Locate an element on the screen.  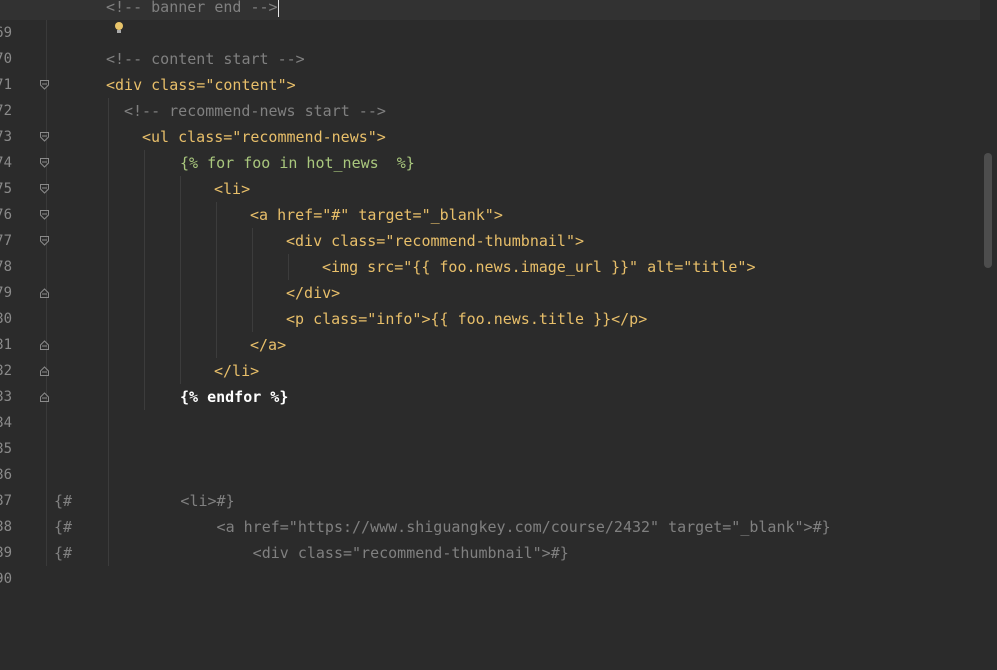
code-line: 80 </div> is located at coordinates (490, 303).